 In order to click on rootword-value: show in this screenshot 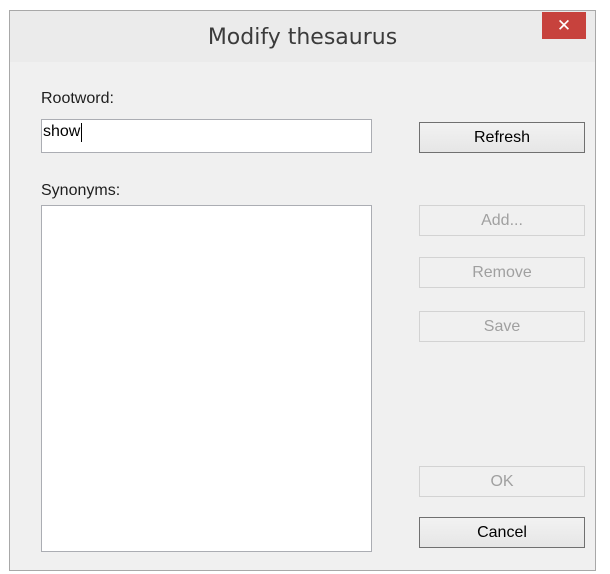, I will do `click(62, 131)`.